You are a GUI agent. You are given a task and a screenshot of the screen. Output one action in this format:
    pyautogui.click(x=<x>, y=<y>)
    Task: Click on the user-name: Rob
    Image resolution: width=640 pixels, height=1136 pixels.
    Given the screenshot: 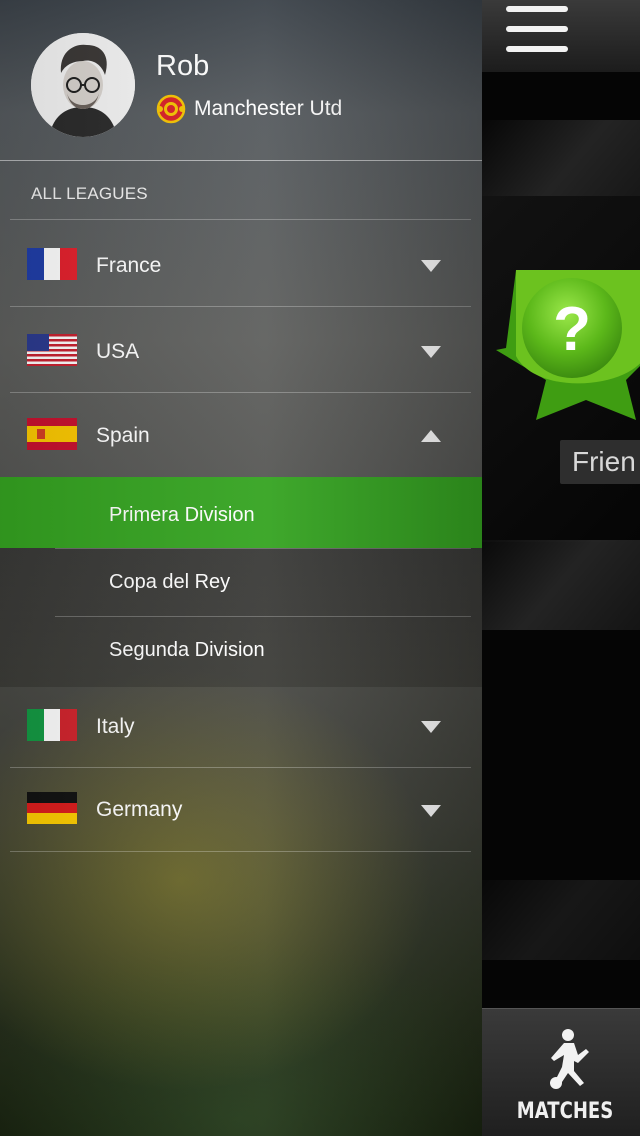 What is the action you would take?
    pyautogui.click(x=183, y=66)
    